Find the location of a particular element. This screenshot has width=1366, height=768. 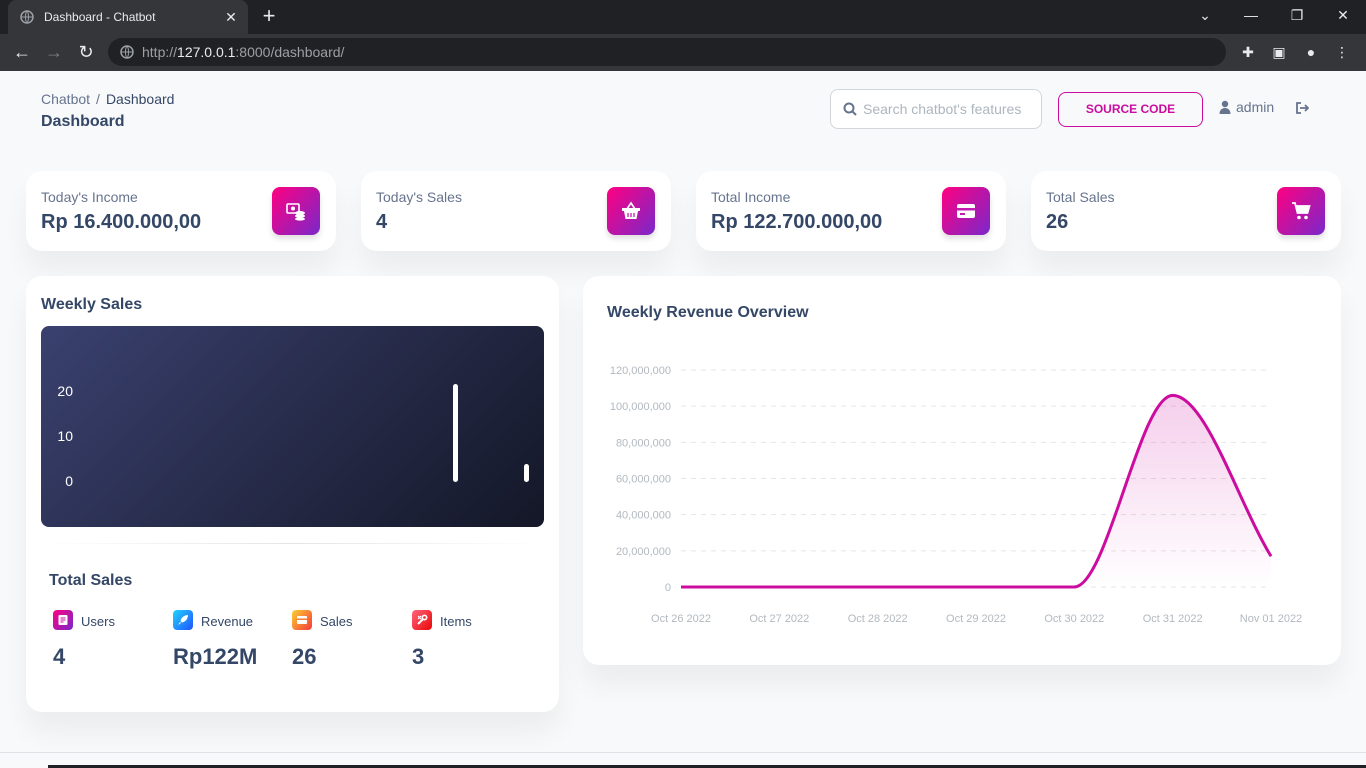

y-tick-label: 20 is located at coordinates (65, 391).